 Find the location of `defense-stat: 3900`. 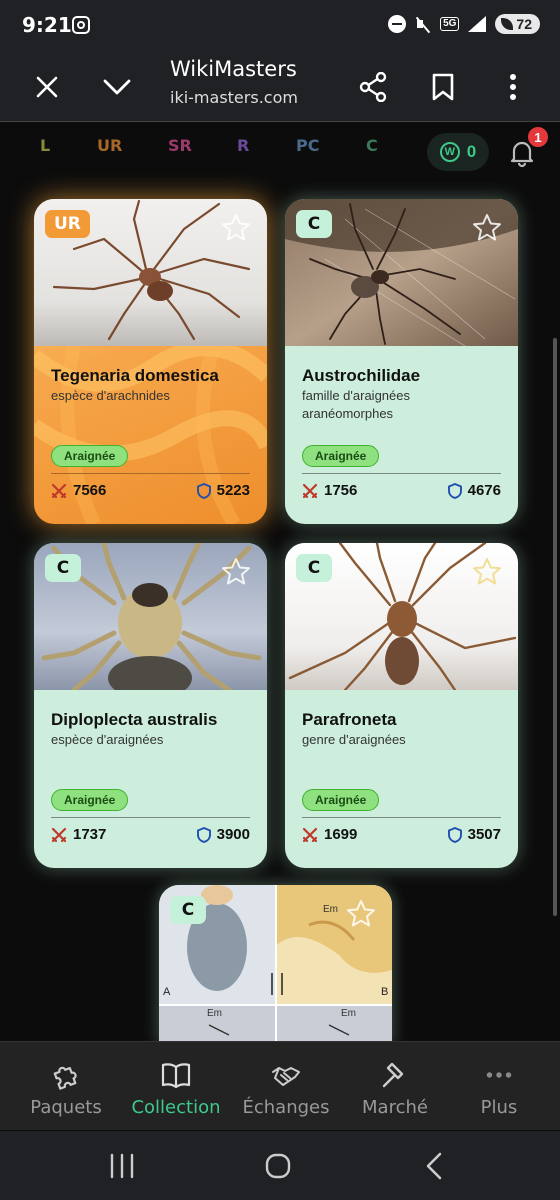

defense-stat: 3900 is located at coordinates (223, 834).